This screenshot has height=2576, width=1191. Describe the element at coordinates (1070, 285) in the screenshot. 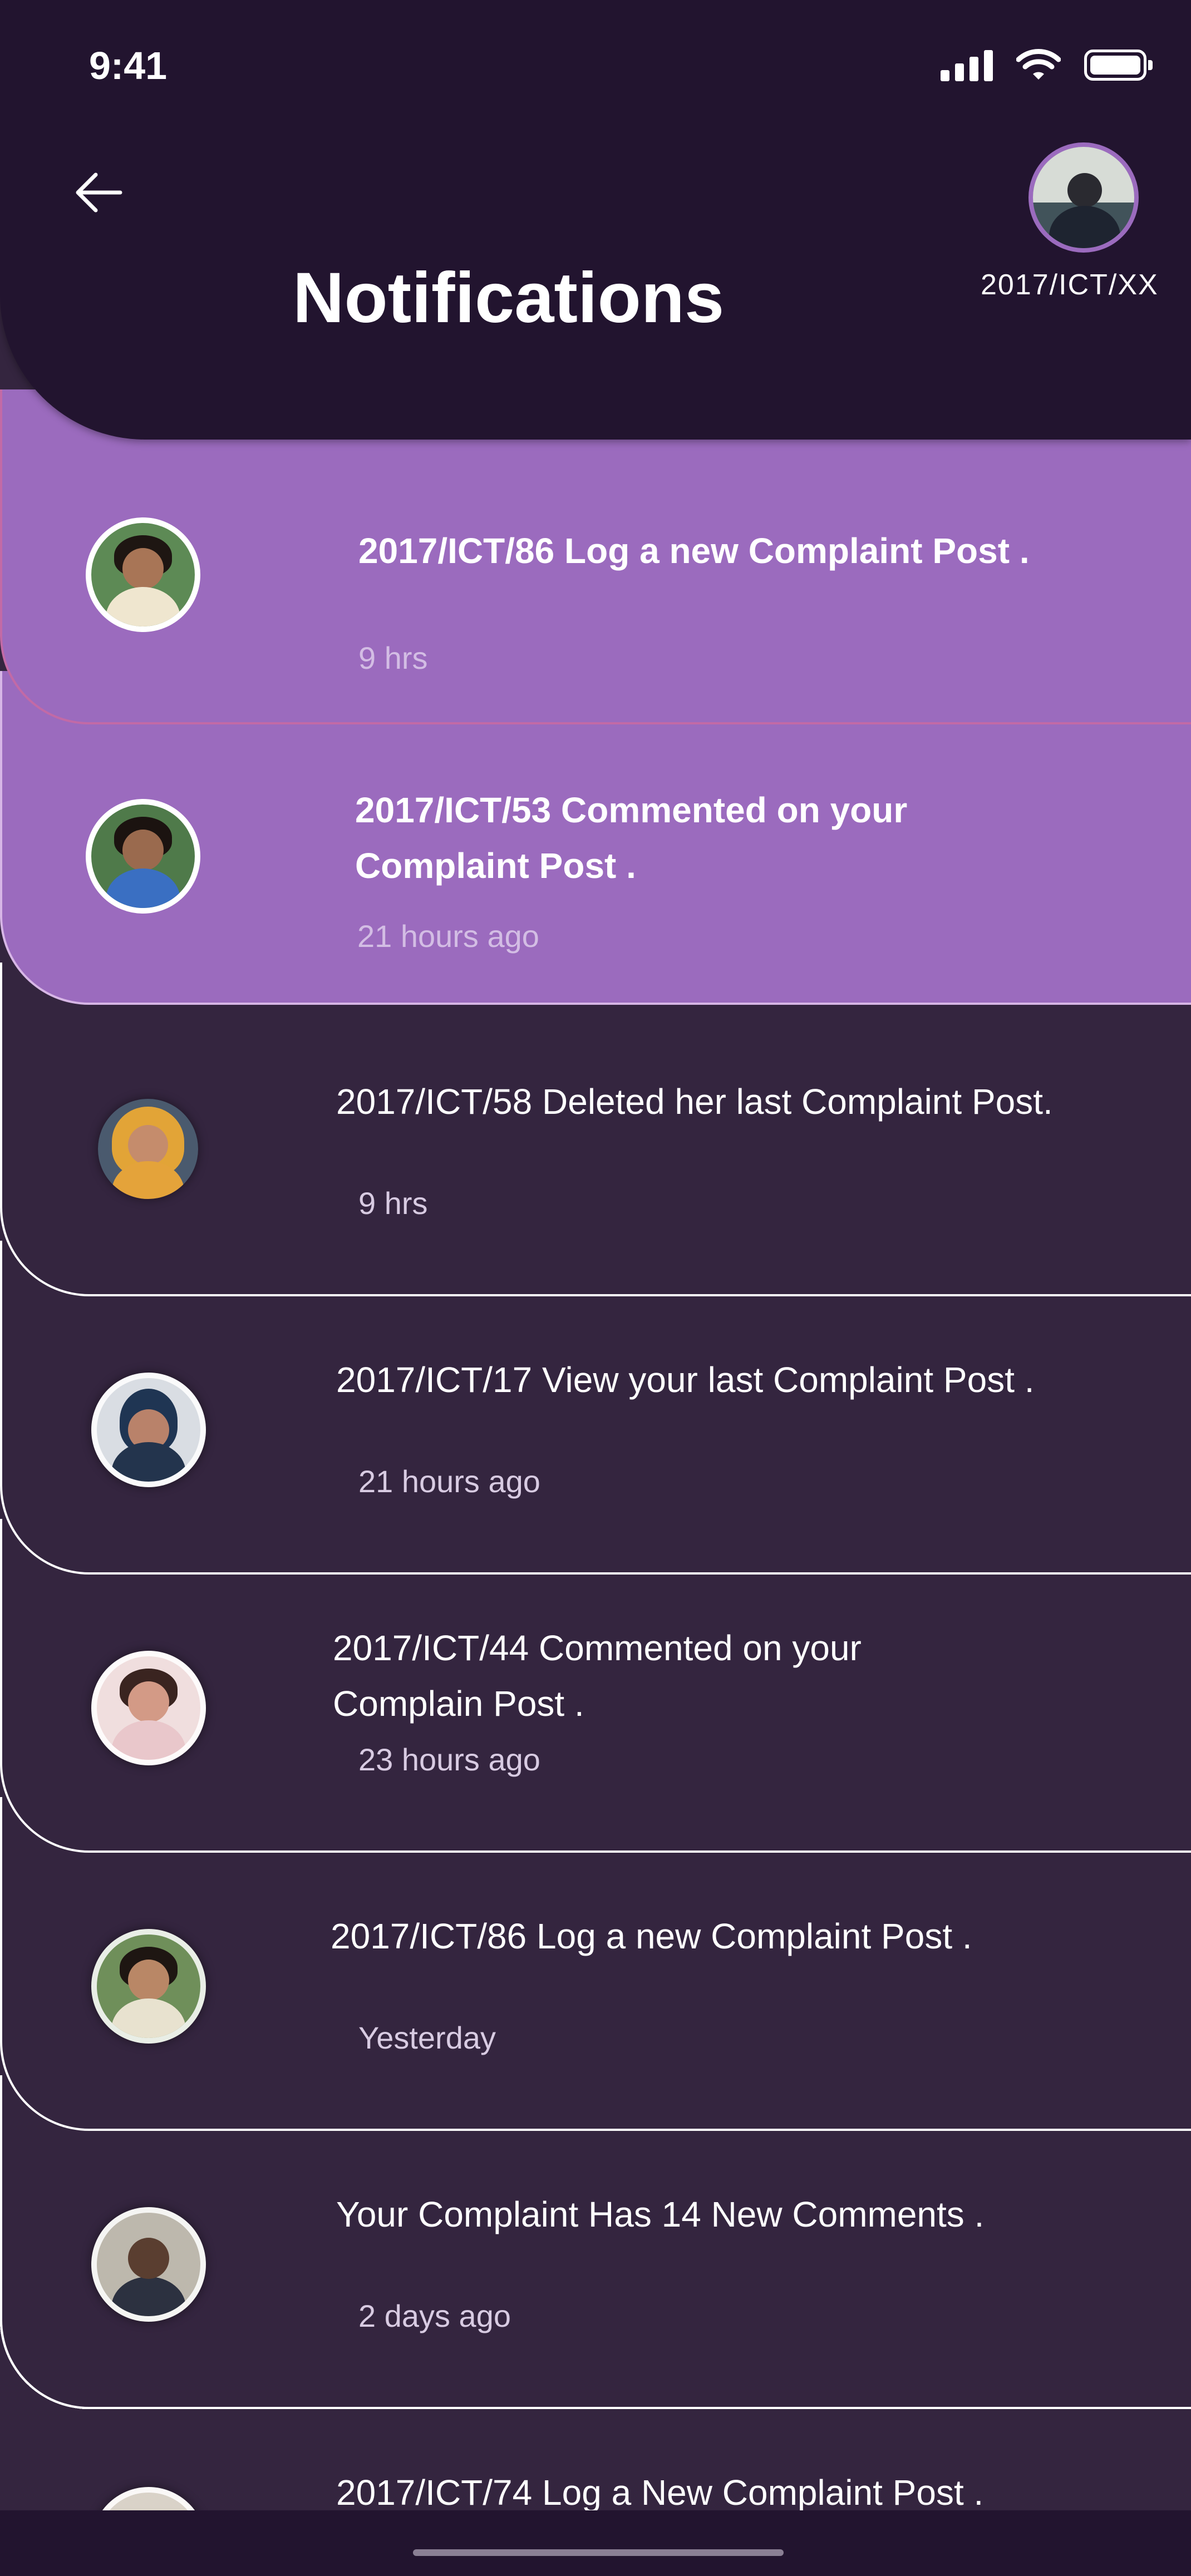

I see `profile-id: 2017/ICT/XX` at that location.